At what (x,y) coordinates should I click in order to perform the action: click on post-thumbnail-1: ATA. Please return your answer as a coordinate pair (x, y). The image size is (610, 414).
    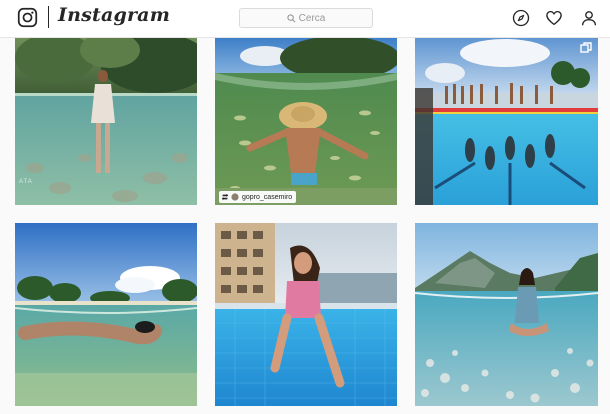
    Looking at the image, I should click on (106, 121).